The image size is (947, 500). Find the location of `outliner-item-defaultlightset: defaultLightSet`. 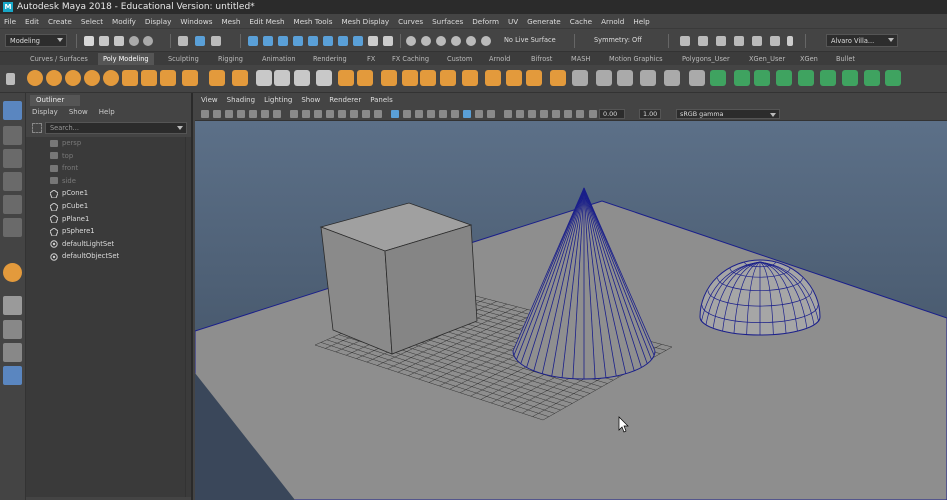

outliner-item-defaultlightset: defaultLightSet is located at coordinates (82, 244).